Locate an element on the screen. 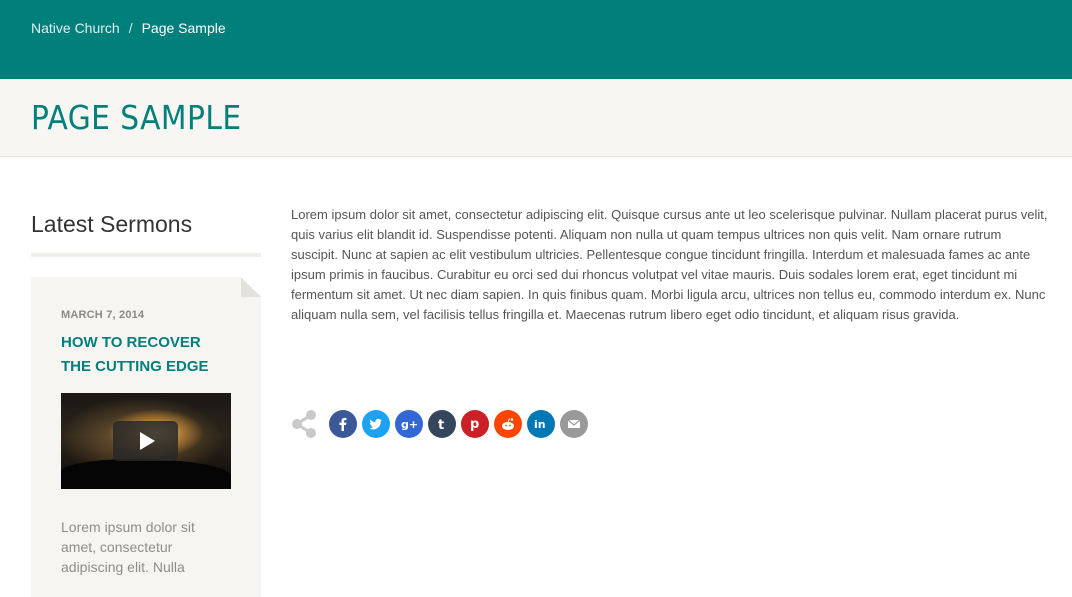 The width and height of the screenshot is (1072, 597). svg-text: t is located at coordinates (441, 424).